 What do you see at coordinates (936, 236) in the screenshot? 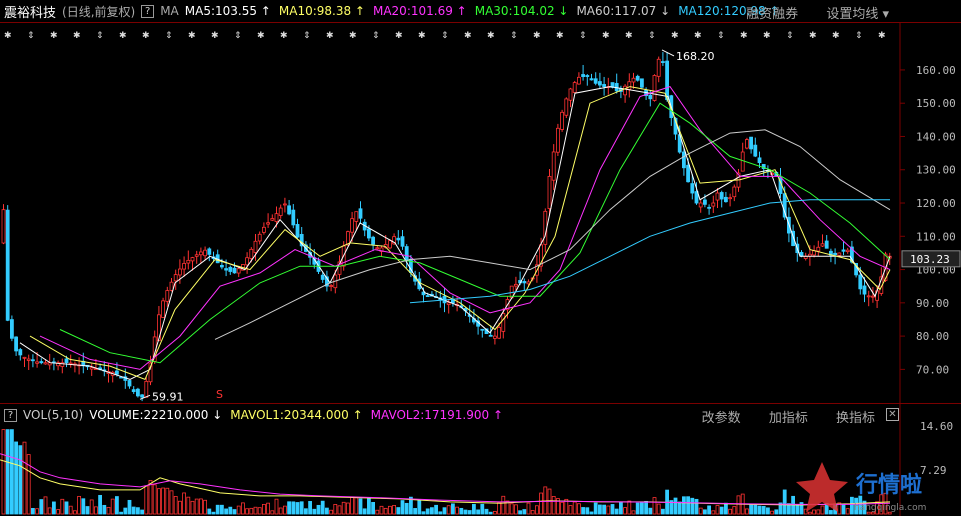
I see `y-tick-label: 110.00` at bounding box center [936, 236].